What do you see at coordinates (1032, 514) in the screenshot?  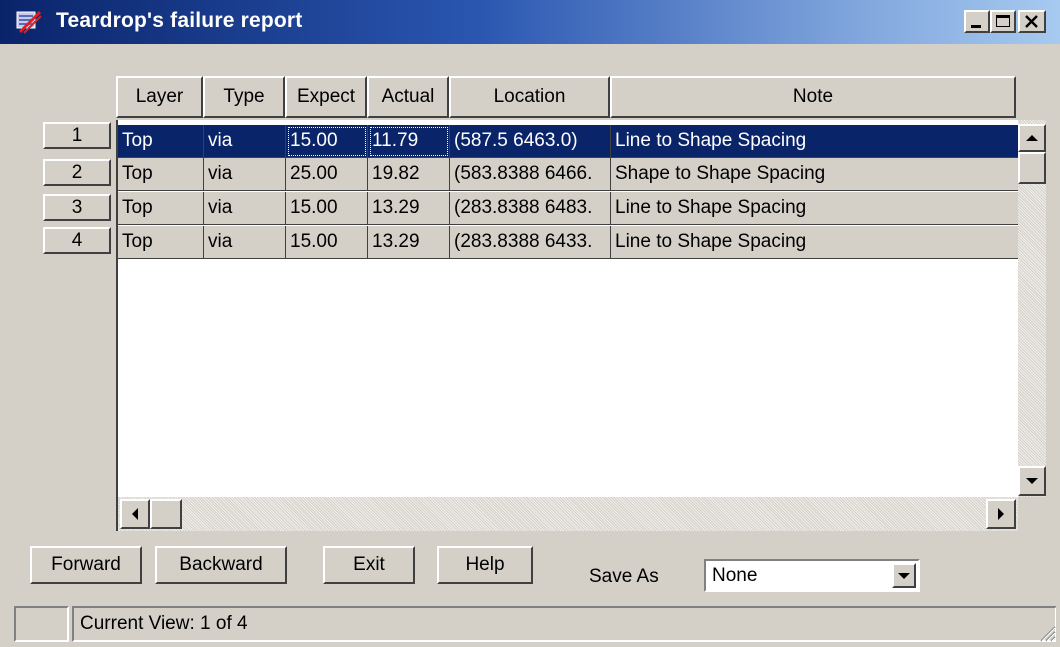 I see `scrollbar-corner` at bounding box center [1032, 514].